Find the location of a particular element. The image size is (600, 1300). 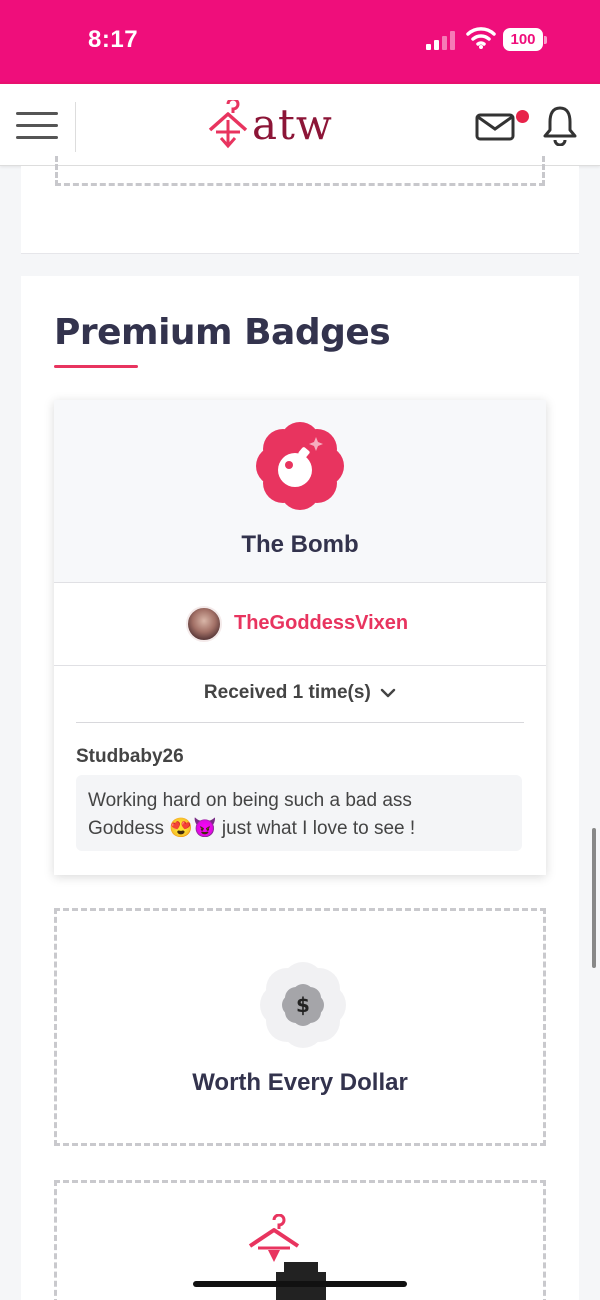

top-navbar: atw is located at coordinates (300, 124).